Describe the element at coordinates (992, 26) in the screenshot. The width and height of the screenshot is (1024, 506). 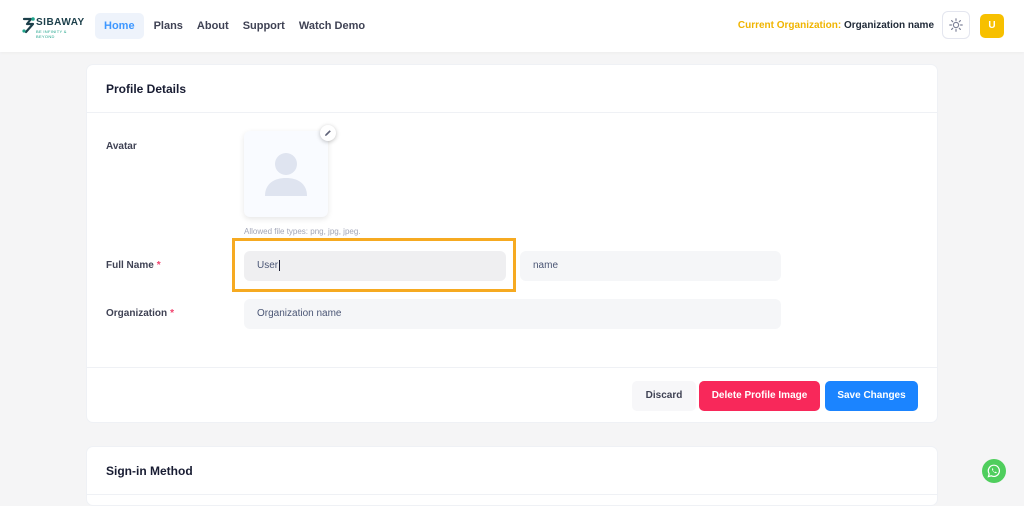
I see `user-avatar-button: U` at that location.